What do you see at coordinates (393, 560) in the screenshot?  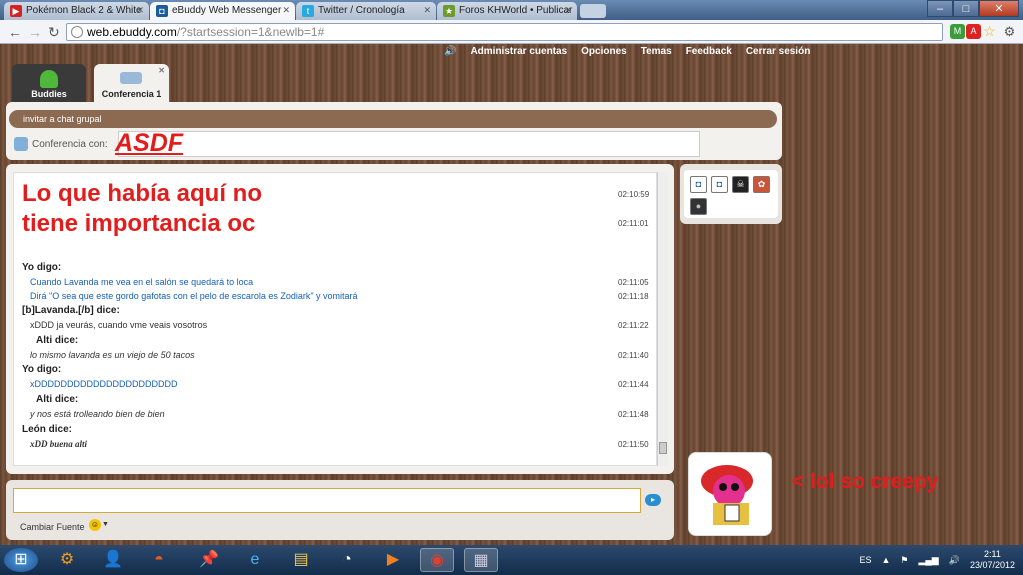 I see `media-player-icon: ▶` at bounding box center [393, 560].